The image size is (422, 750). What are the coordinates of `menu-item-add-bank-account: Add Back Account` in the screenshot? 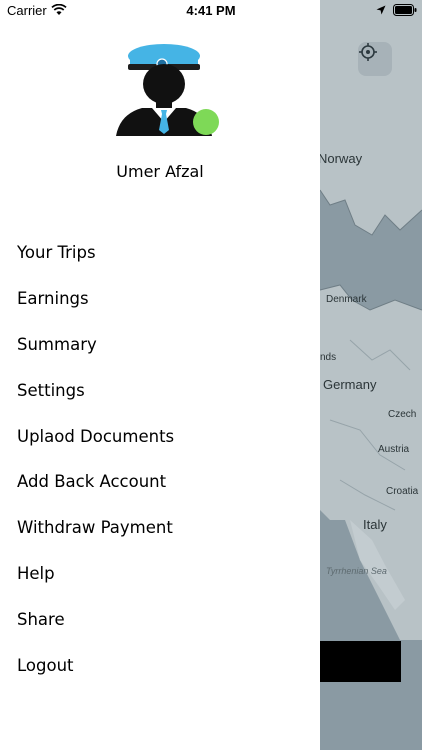 It's located at (162, 482).